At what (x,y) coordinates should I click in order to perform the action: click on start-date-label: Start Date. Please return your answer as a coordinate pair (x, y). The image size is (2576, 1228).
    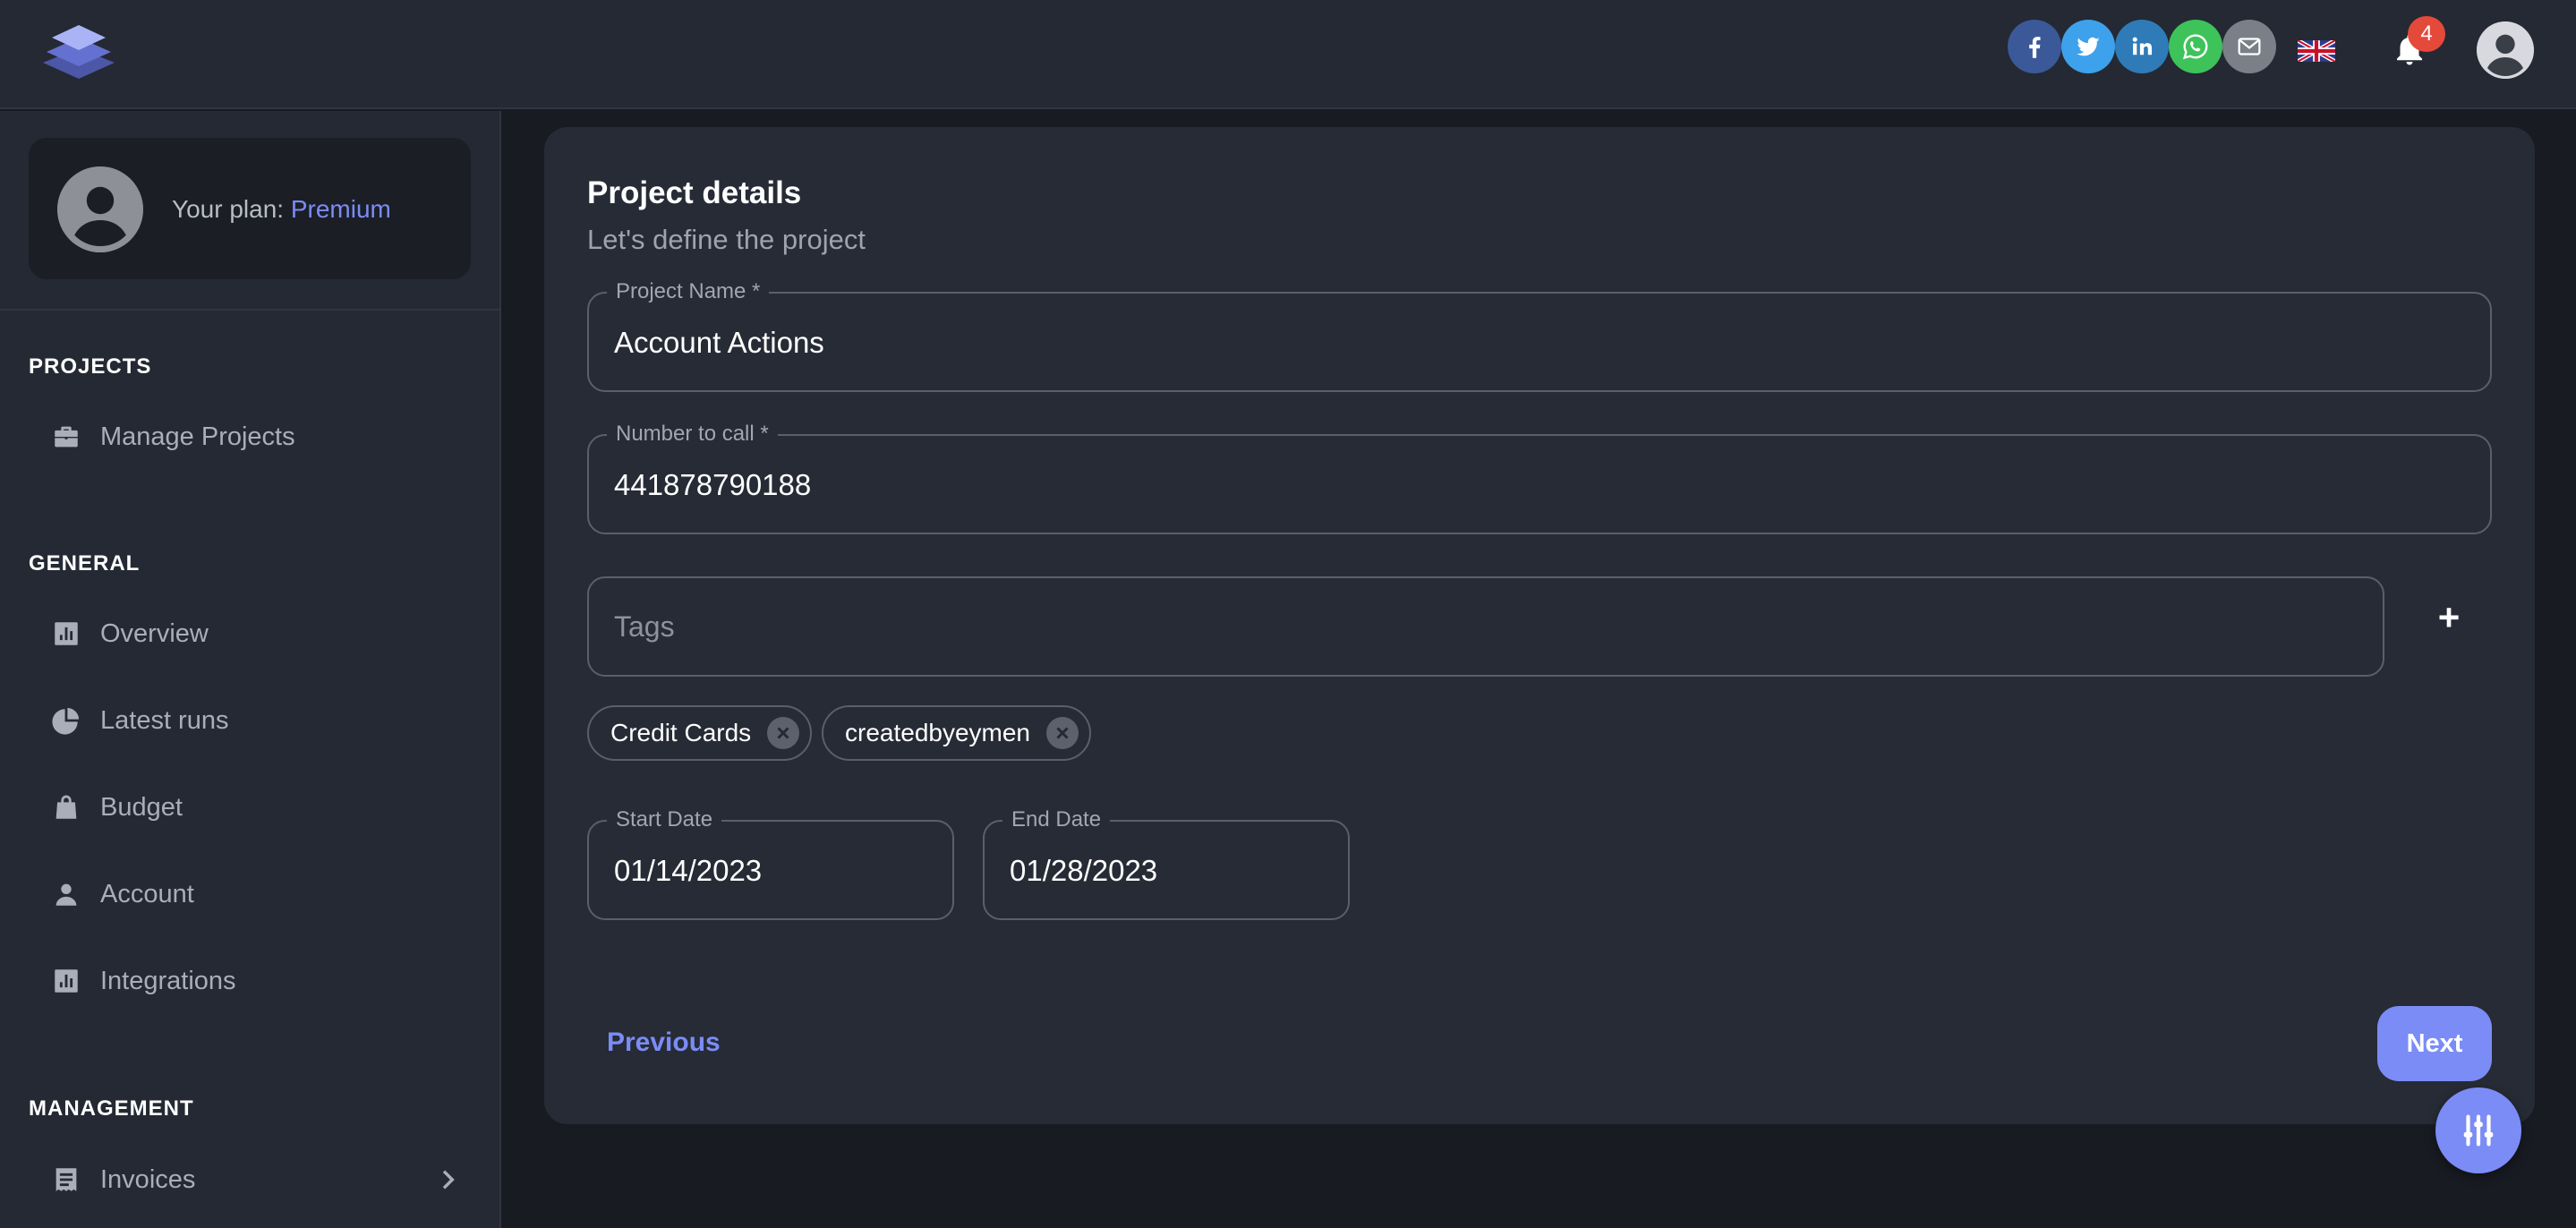
    Looking at the image, I should click on (664, 820).